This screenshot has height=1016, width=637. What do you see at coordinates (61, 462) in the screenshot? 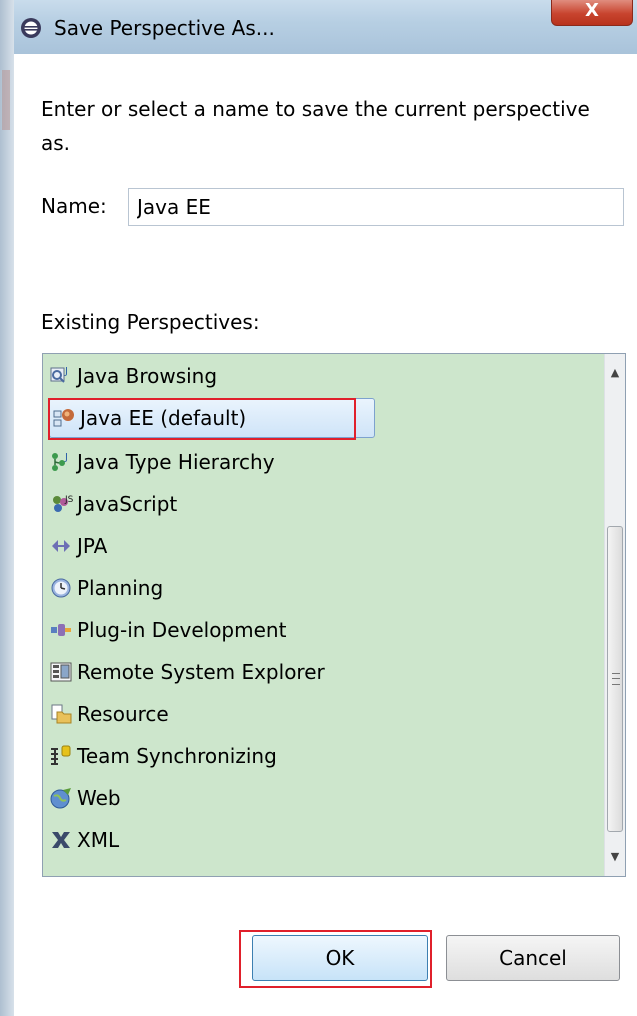
I see `java-type-hierarchy-icon: J` at bounding box center [61, 462].